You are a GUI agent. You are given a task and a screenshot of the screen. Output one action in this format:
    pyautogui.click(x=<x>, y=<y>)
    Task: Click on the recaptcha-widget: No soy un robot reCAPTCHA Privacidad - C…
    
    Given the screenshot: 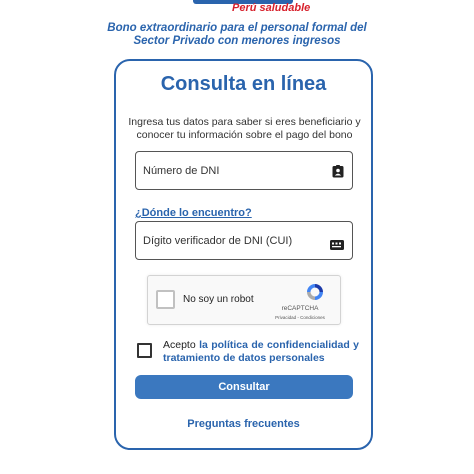 What is the action you would take?
    pyautogui.click(x=244, y=300)
    